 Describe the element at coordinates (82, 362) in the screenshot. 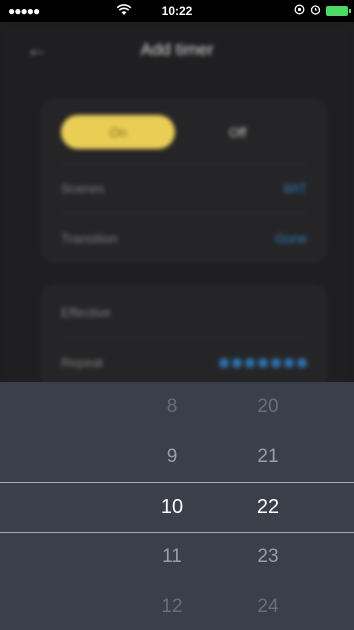

I see `repeat-label: Repeat` at that location.